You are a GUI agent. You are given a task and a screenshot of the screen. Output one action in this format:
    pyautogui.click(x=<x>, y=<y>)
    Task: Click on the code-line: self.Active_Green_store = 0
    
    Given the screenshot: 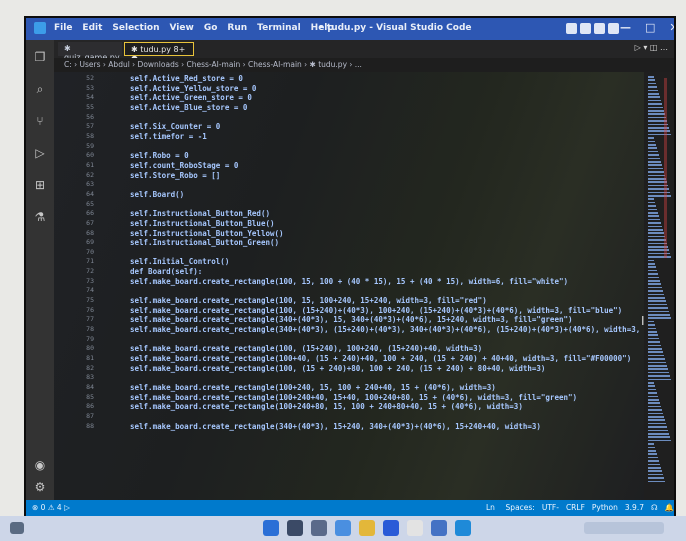 What is the action you would take?
    pyautogui.click(x=191, y=98)
    